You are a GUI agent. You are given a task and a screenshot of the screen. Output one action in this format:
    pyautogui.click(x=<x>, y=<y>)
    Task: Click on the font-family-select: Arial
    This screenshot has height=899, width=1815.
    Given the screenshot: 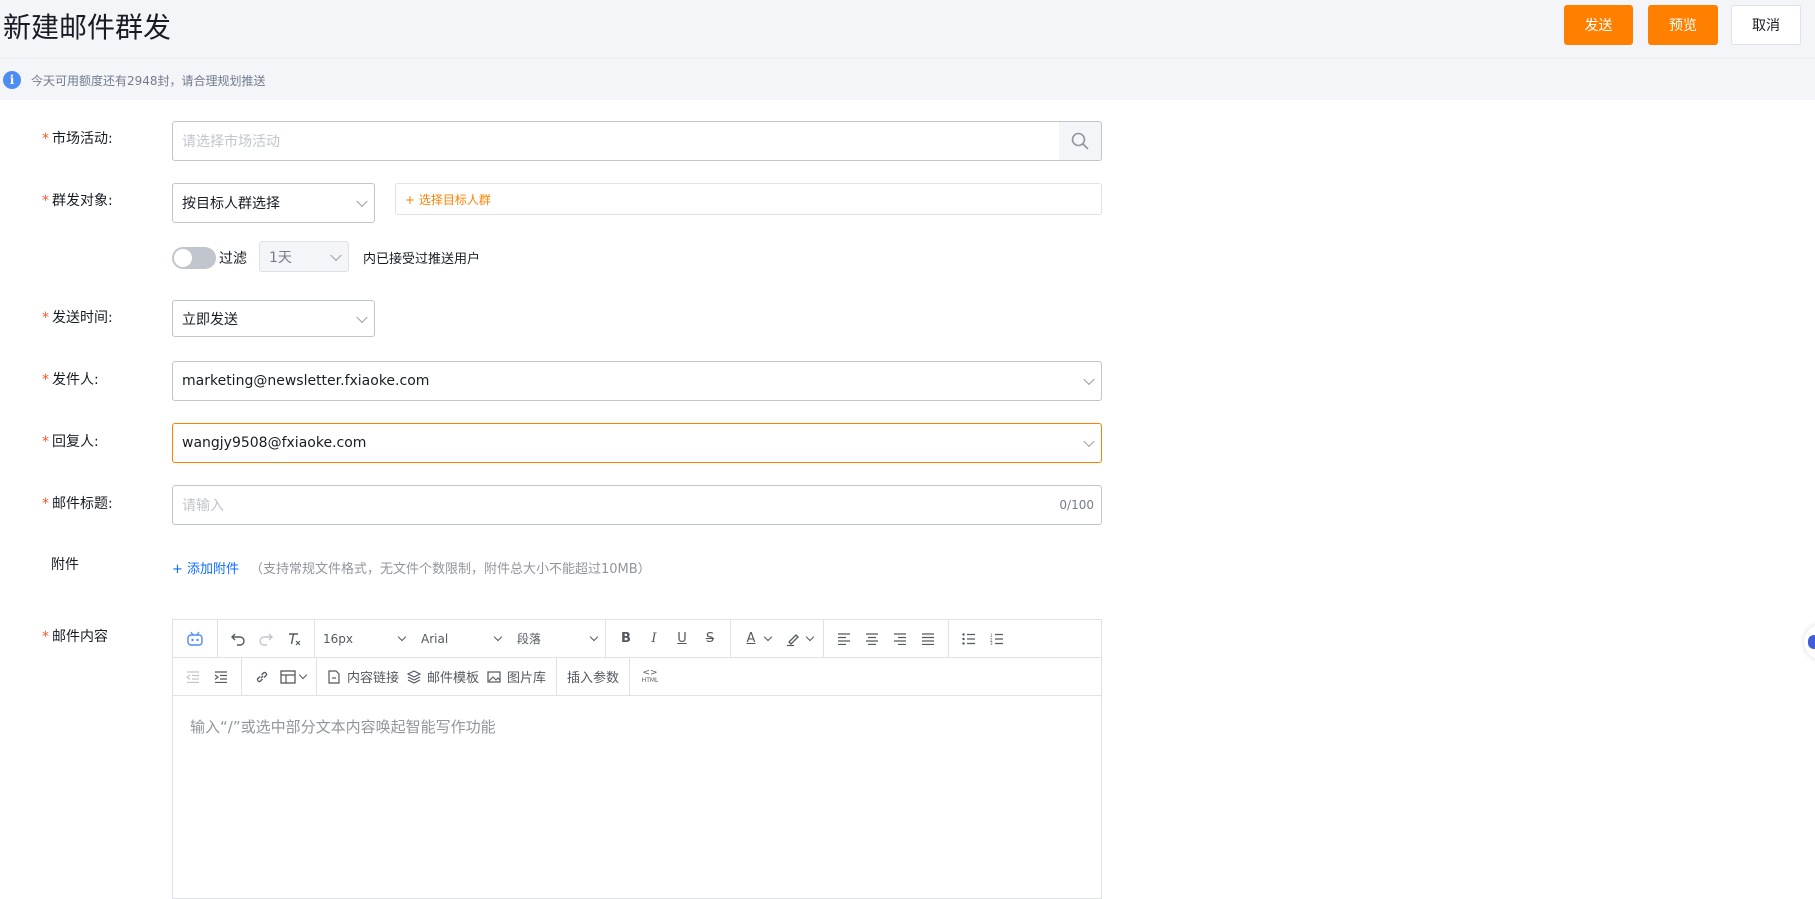 What is the action you would take?
    pyautogui.click(x=461, y=639)
    